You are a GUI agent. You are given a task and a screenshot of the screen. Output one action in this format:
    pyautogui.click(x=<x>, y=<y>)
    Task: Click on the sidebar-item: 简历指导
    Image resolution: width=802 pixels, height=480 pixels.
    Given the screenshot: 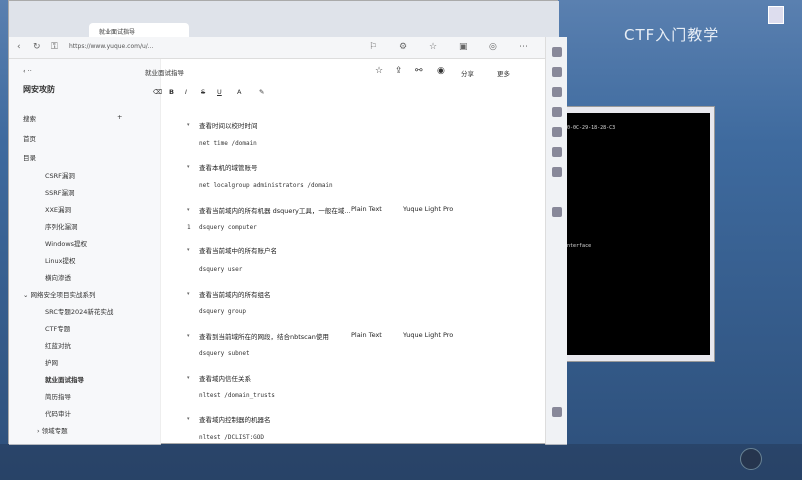 What is the action you would take?
    pyautogui.click(x=58, y=396)
    